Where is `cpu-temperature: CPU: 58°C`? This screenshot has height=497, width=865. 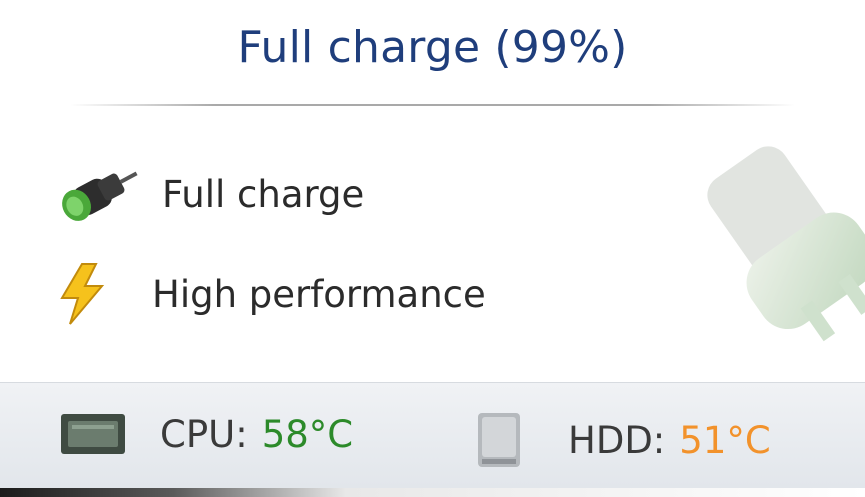
cpu-temperature: CPU: 58°C is located at coordinates (206, 434).